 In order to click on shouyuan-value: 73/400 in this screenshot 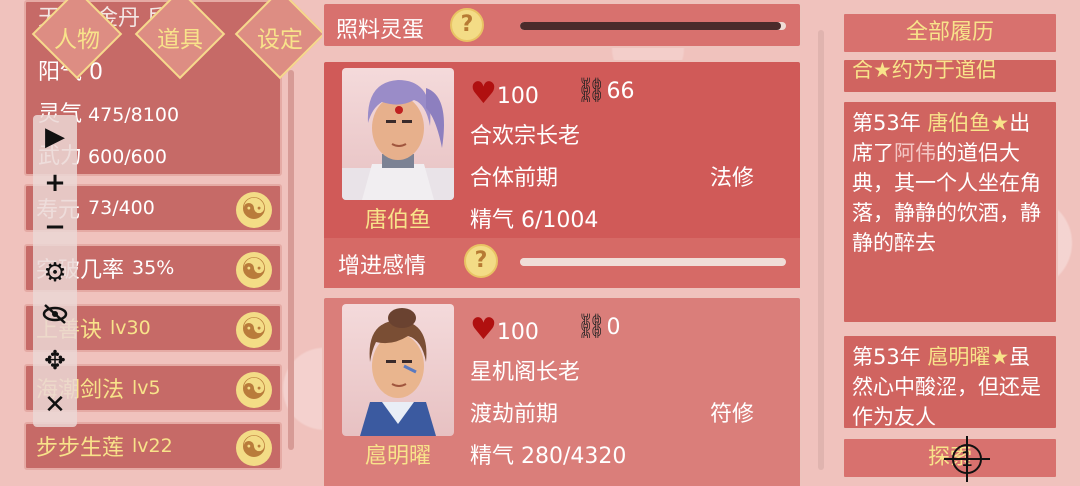, I will do `click(121, 208)`.